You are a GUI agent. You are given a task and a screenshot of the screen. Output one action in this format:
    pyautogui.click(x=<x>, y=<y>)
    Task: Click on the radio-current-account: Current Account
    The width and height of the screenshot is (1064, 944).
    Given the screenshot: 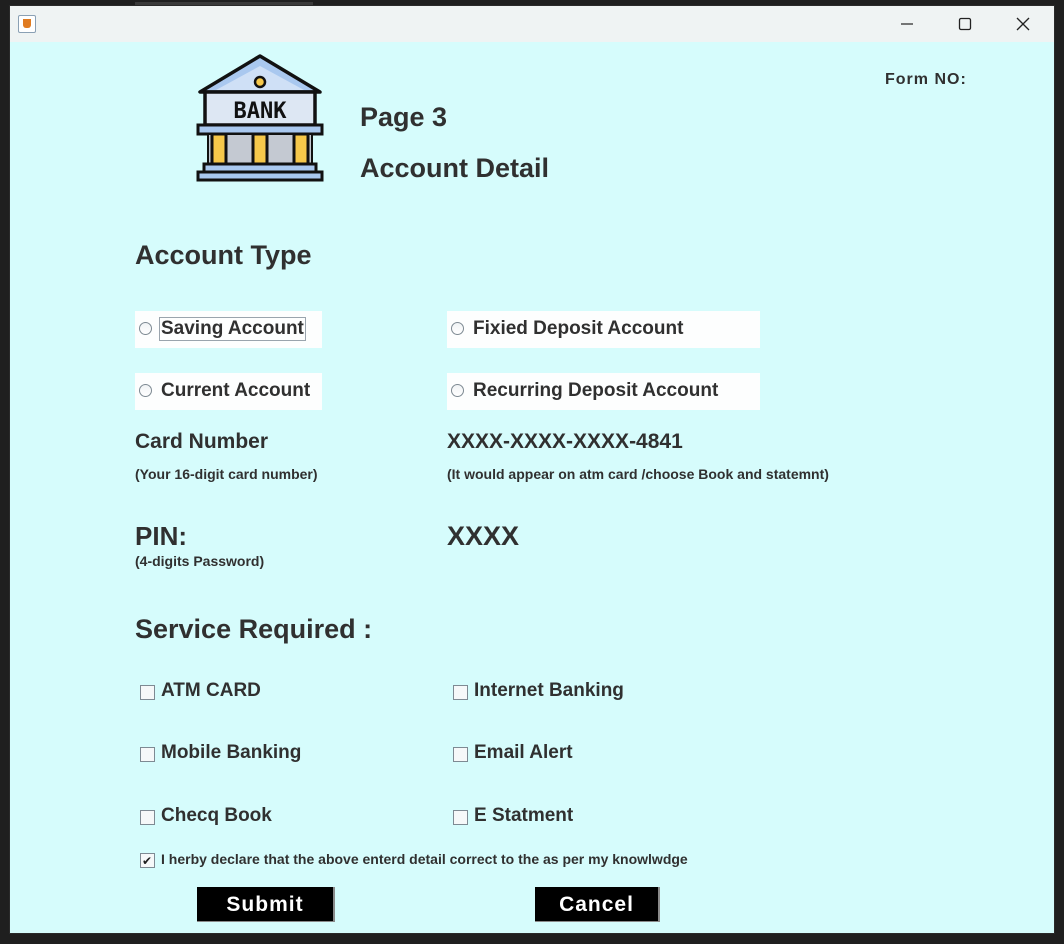 What is the action you would take?
    pyautogui.click(x=228, y=391)
    